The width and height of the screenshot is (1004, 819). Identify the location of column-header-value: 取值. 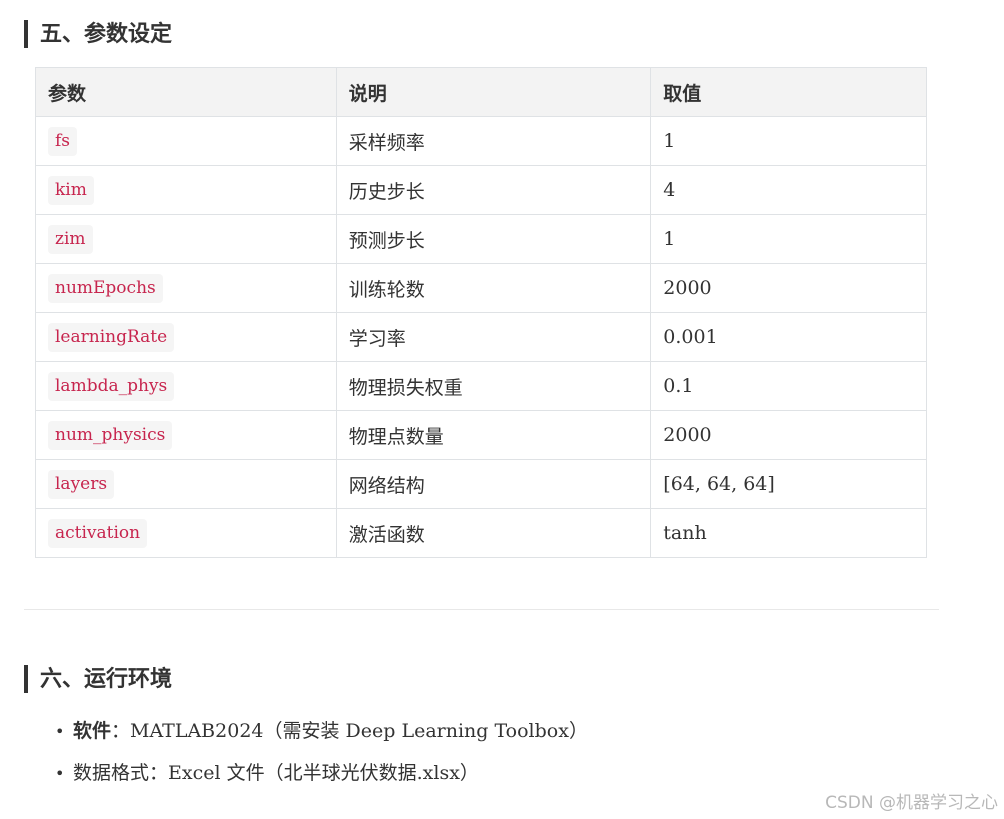
(788, 92).